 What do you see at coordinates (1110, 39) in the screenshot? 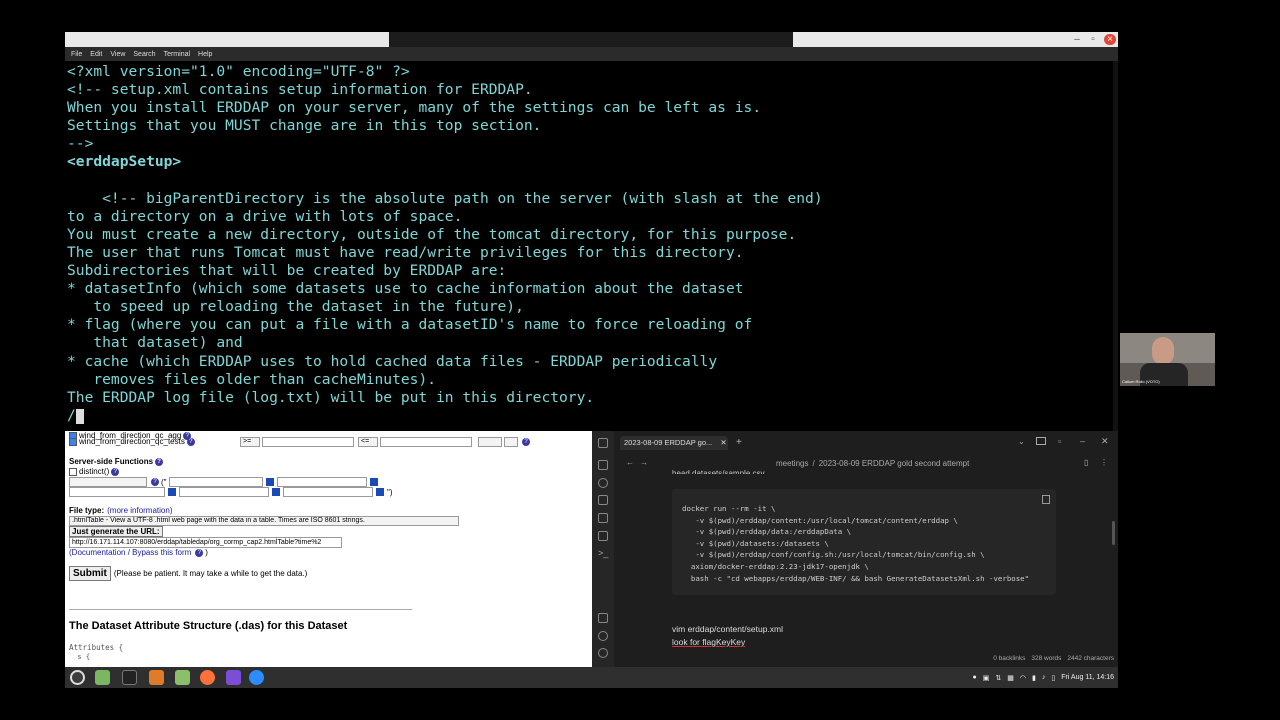
I see `close-icon: ×` at bounding box center [1110, 39].